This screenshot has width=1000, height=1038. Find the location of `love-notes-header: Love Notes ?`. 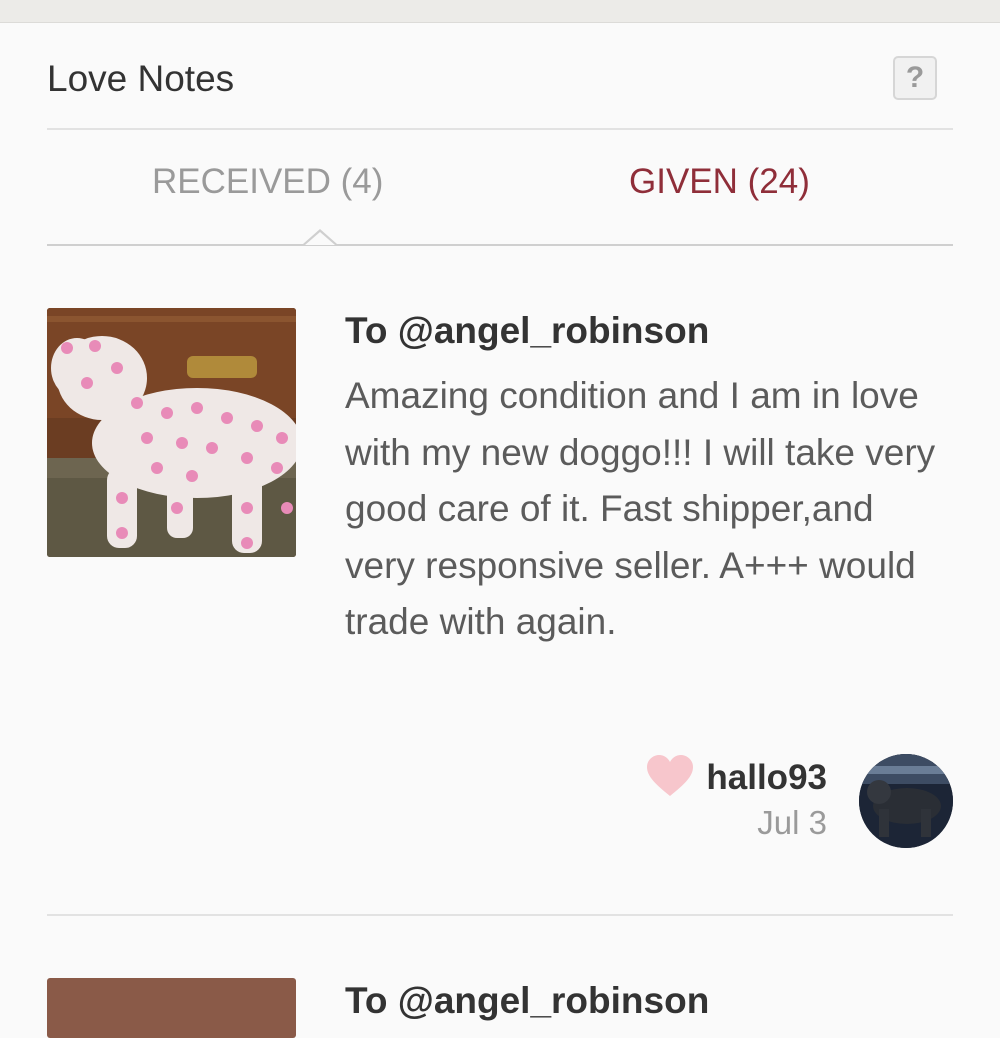

love-notes-header: Love Notes ? is located at coordinates (500, 92).